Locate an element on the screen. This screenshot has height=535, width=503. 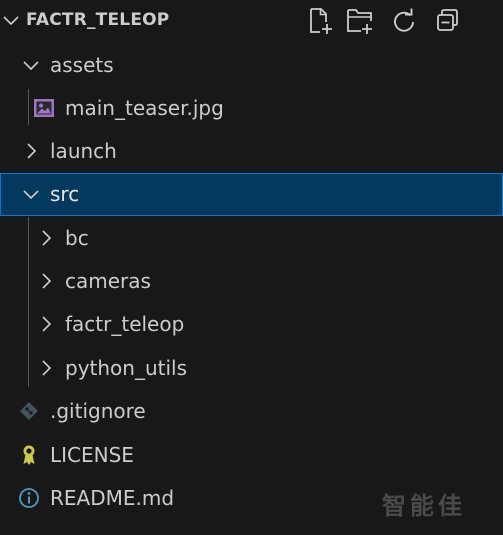
git-icon is located at coordinates (29, 411).